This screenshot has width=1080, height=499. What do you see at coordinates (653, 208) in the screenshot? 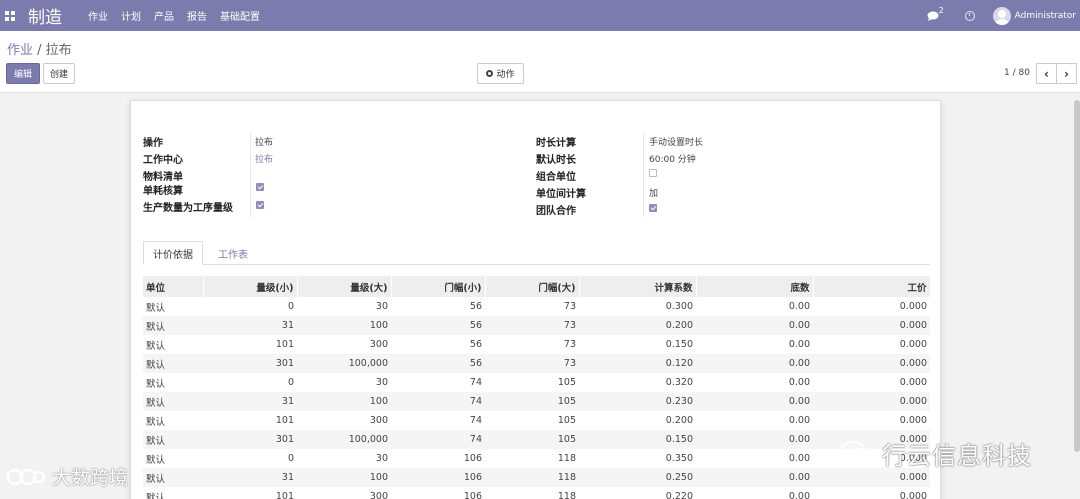
I see `teamwork-checkbox` at bounding box center [653, 208].